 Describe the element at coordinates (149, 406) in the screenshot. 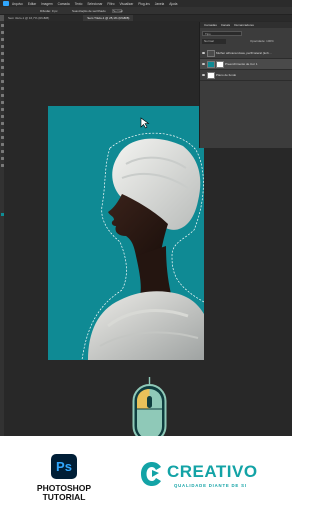

I see `mouse-illustration` at that location.